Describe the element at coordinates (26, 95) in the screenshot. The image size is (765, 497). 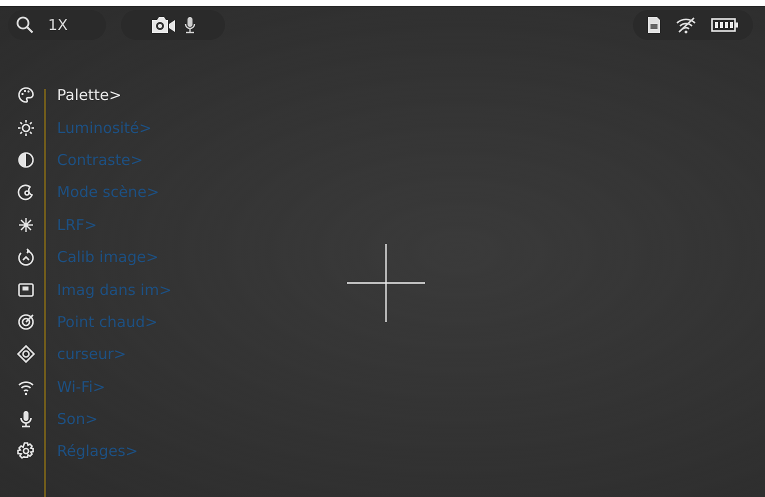
I see `palette-icon` at that location.